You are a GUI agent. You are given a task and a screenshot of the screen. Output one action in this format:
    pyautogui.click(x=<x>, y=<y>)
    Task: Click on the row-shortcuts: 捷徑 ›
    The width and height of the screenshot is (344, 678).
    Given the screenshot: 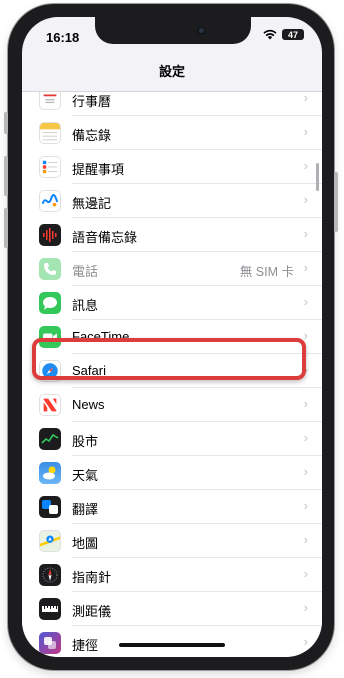 What is the action you would take?
    pyautogui.click(x=172, y=641)
    